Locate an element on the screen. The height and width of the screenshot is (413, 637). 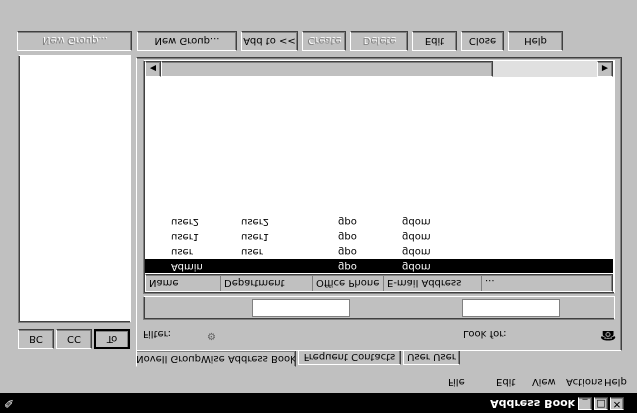
filter-icon: ⚙ is located at coordinates (211, 335).